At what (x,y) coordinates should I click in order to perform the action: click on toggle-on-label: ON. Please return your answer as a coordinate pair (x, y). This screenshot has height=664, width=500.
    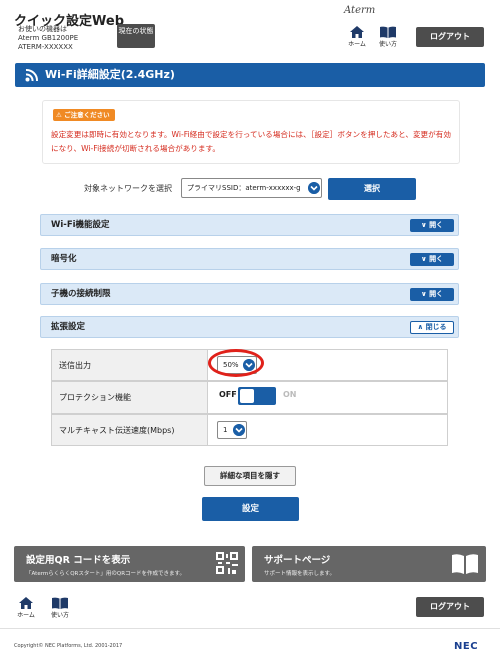
    Looking at the image, I should click on (290, 394).